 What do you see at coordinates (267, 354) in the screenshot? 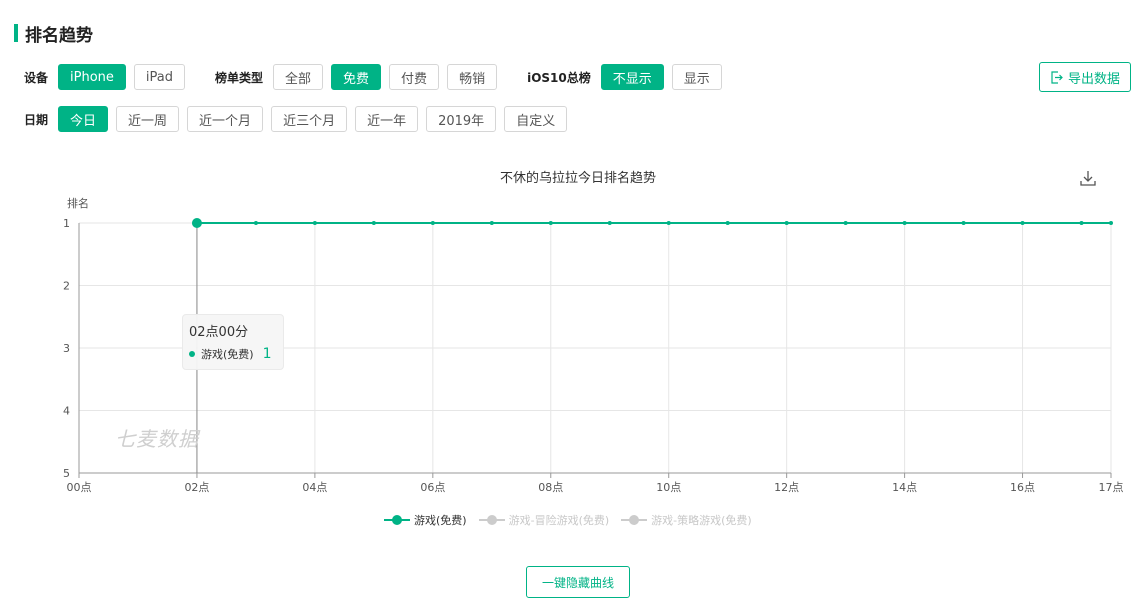
I see `tooltip-value: 1` at bounding box center [267, 354].